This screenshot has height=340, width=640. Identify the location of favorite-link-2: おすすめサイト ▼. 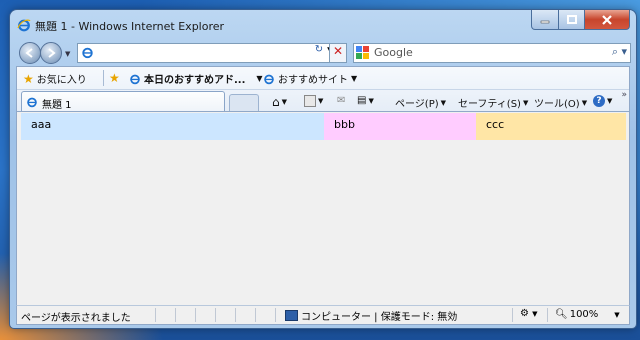
(310, 78).